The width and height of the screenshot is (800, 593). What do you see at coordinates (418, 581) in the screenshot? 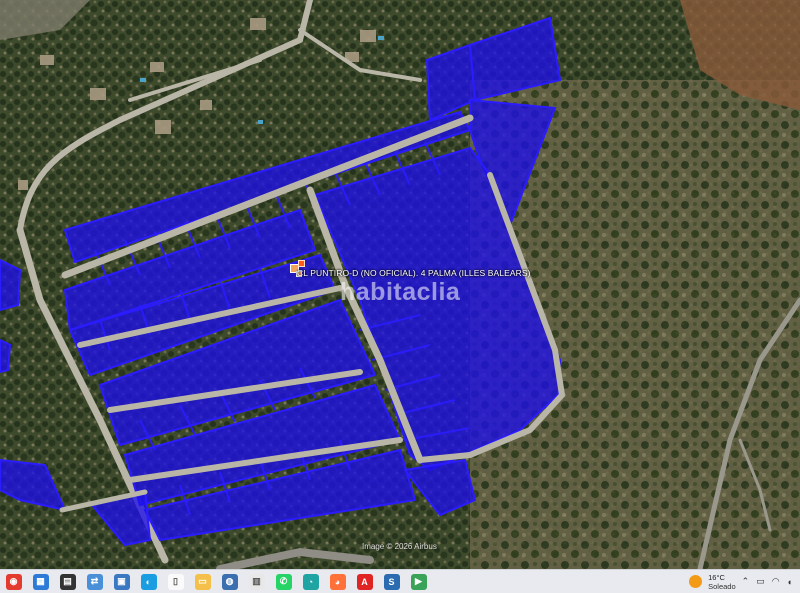
I see `app-icon-4: ▶` at bounding box center [418, 581].